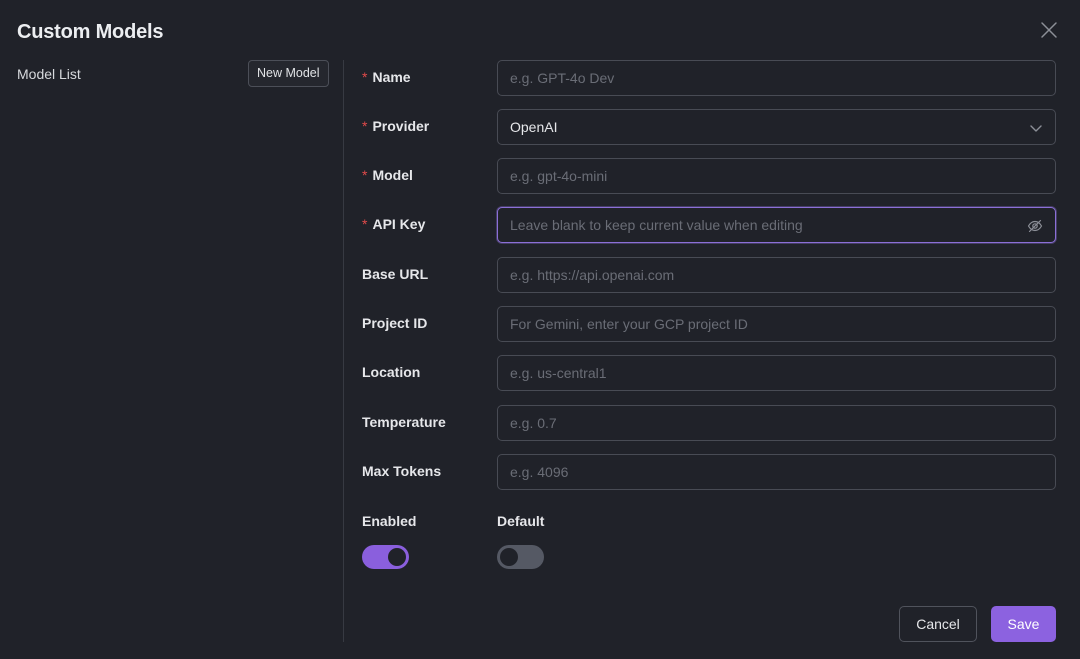  What do you see at coordinates (1036, 128) in the screenshot?
I see `chevron-down-icon` at bounding box center [1036, 128].